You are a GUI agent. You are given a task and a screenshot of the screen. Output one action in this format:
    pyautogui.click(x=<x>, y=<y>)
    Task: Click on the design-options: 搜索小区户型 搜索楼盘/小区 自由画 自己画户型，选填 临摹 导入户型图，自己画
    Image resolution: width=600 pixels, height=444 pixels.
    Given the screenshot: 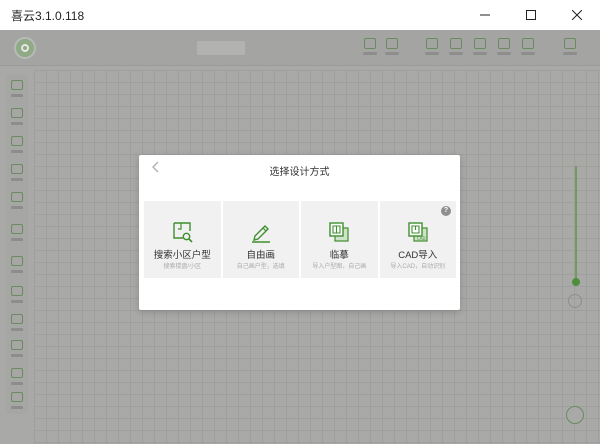 What is the action you would take?
    pyautogui.click(x=300, y=239)
    